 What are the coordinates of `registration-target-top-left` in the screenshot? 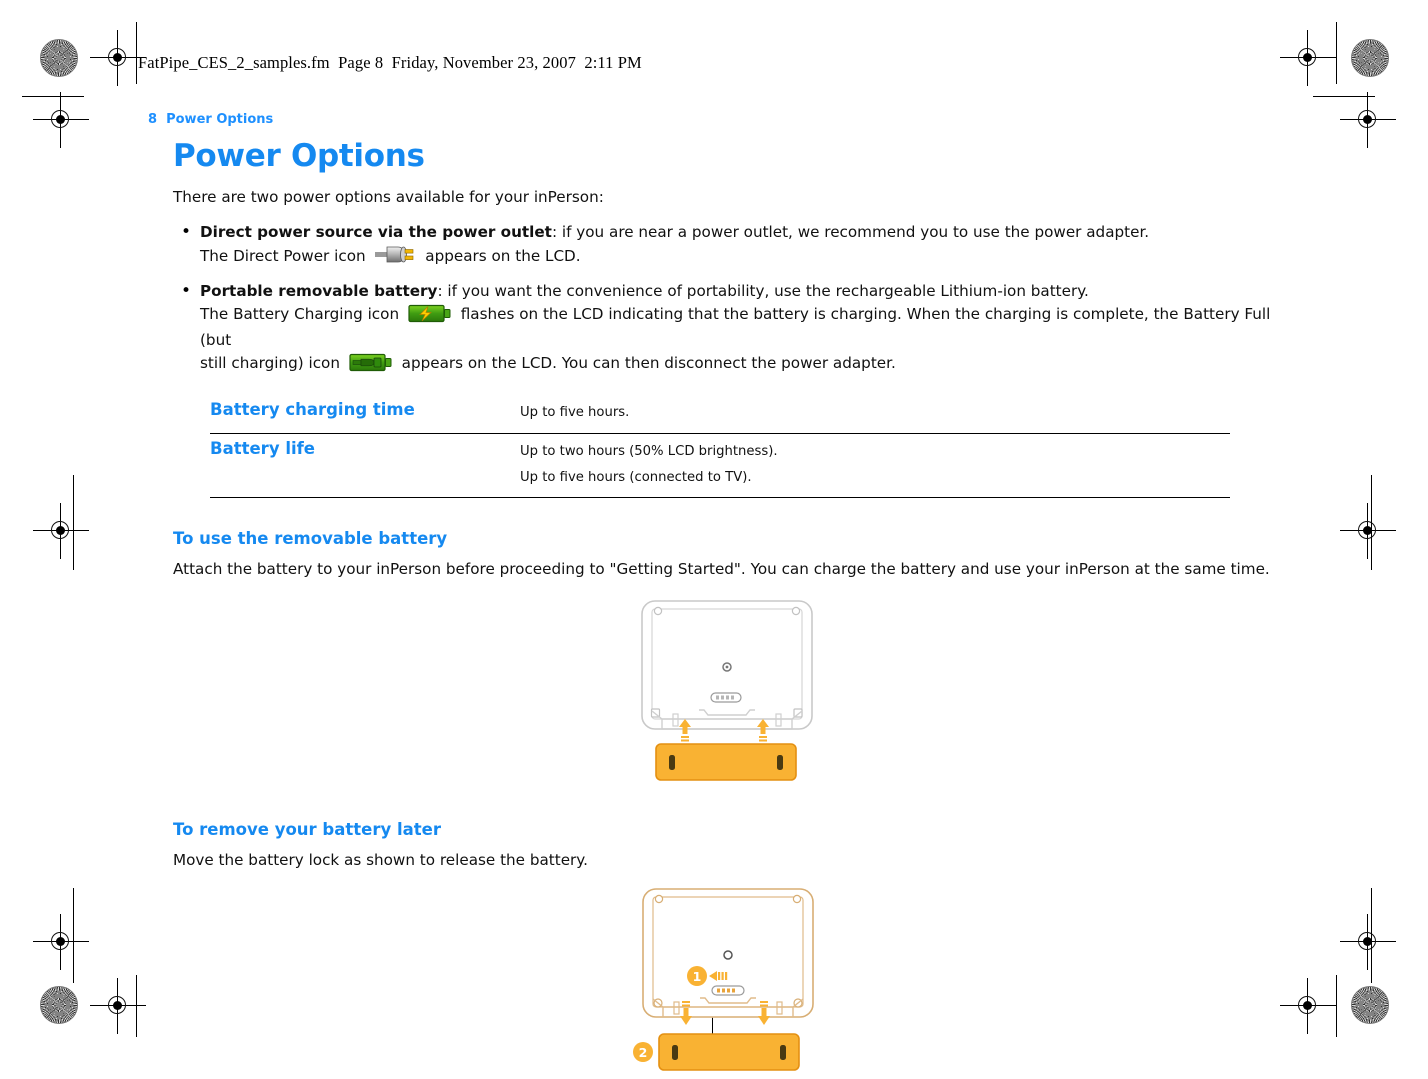 It's located at (118, 58).